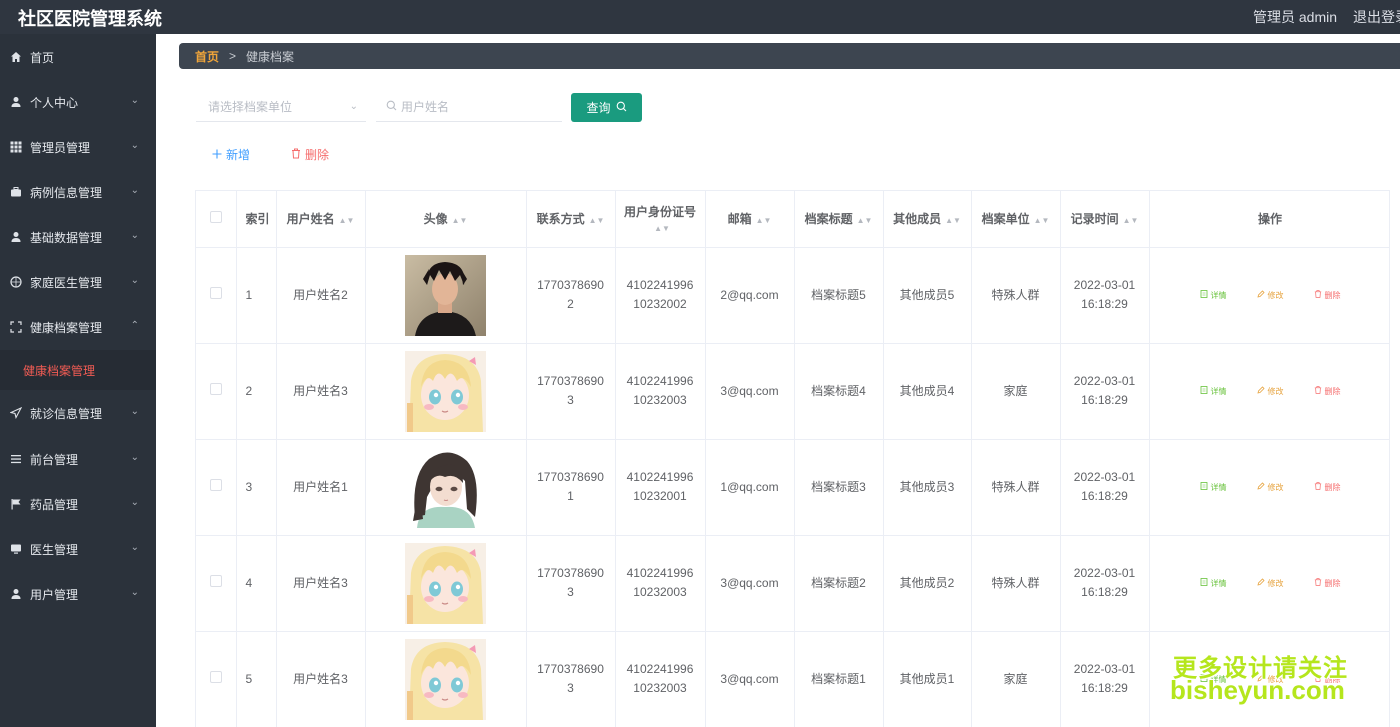 This screenshot has width=1400, height=727. What do you see at coordinates (927, 219) in the screenshot?
I see `header-members: 其他成员 ▲▼` at bounding box center [927, 219].